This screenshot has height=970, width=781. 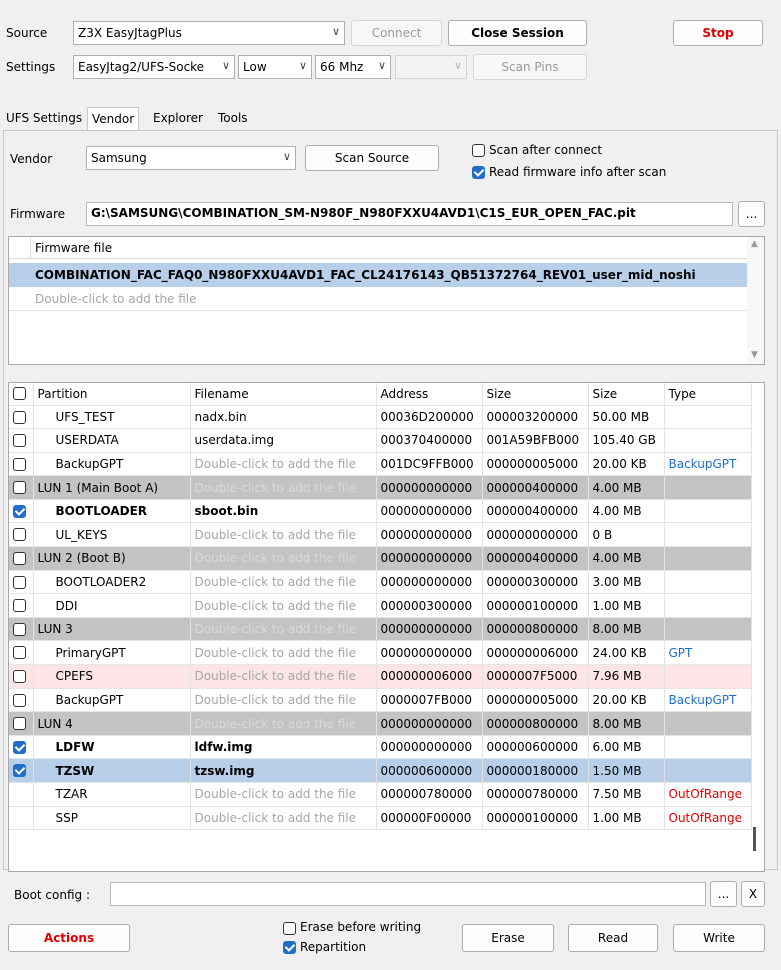 What do you see at coordinates (754, 355) in the screenshot?
I see `scroll-down-icon: ▼` at bounding box center [754, 355].